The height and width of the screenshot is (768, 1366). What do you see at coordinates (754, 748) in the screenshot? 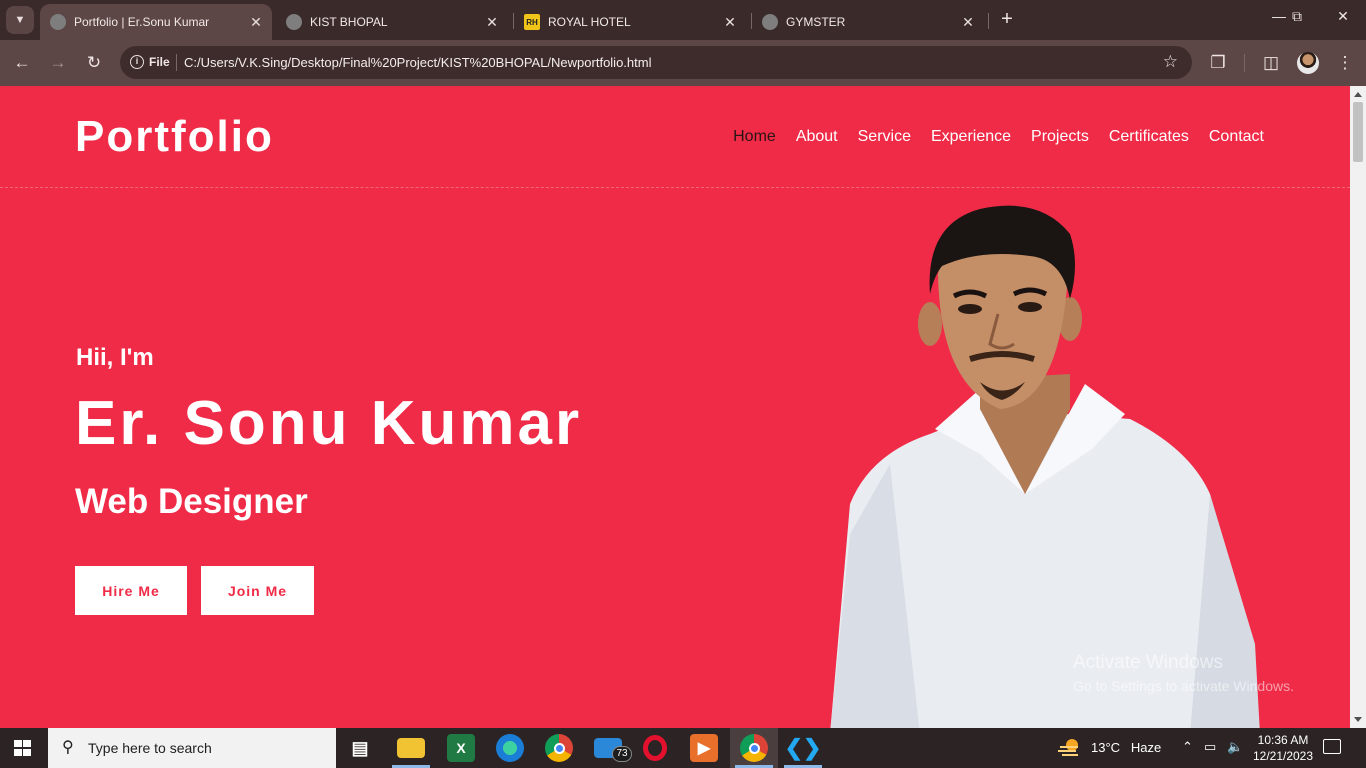
I see `chrome-profile-icon` at bounding box center [754, 748].